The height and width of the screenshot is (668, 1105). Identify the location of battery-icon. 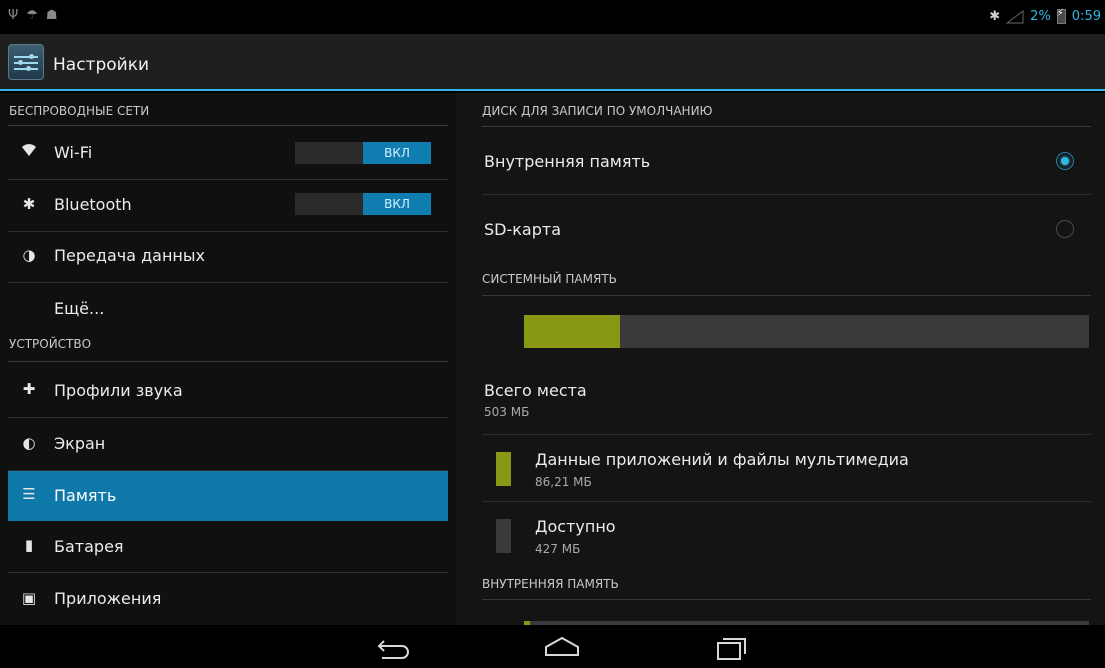
(1061, 16).